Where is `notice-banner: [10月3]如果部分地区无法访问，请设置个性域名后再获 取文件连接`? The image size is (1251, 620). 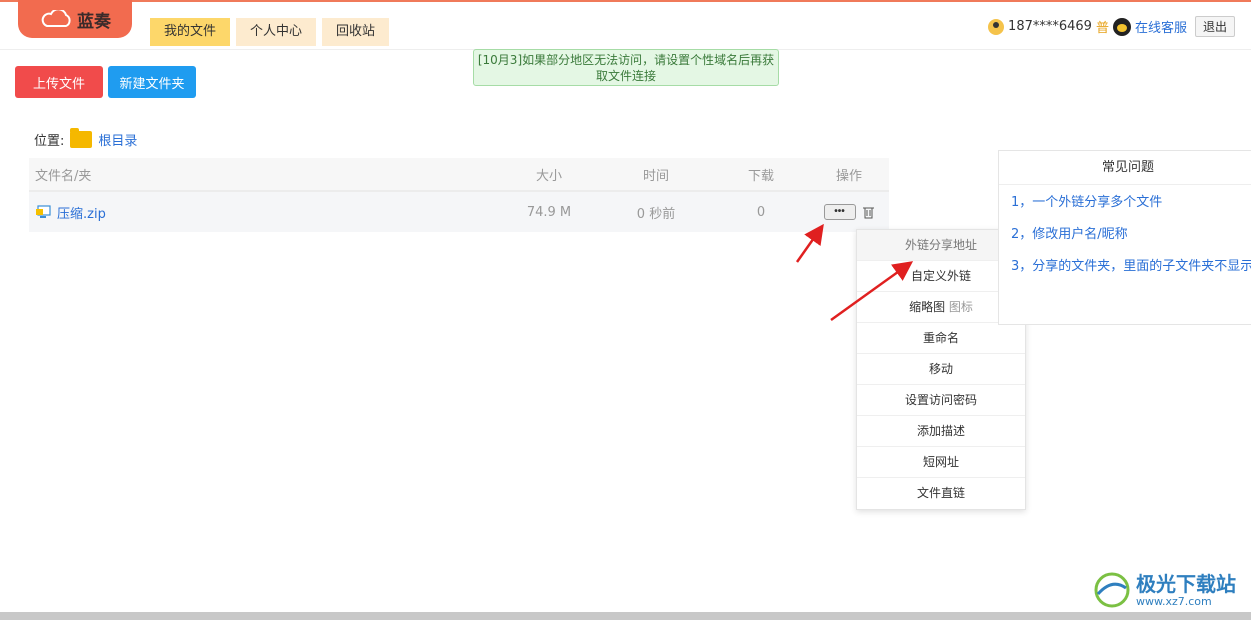
notice-banner: [10月3]如果部分地区无法访问，请设置个性域名后再获 取文件连接 is located at coordinates (626, 67).